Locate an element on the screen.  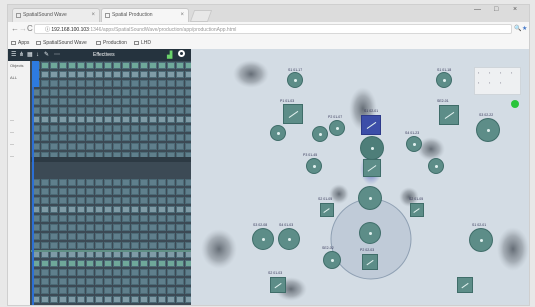
star-icon: ★ is located at coordinates (524, 29).